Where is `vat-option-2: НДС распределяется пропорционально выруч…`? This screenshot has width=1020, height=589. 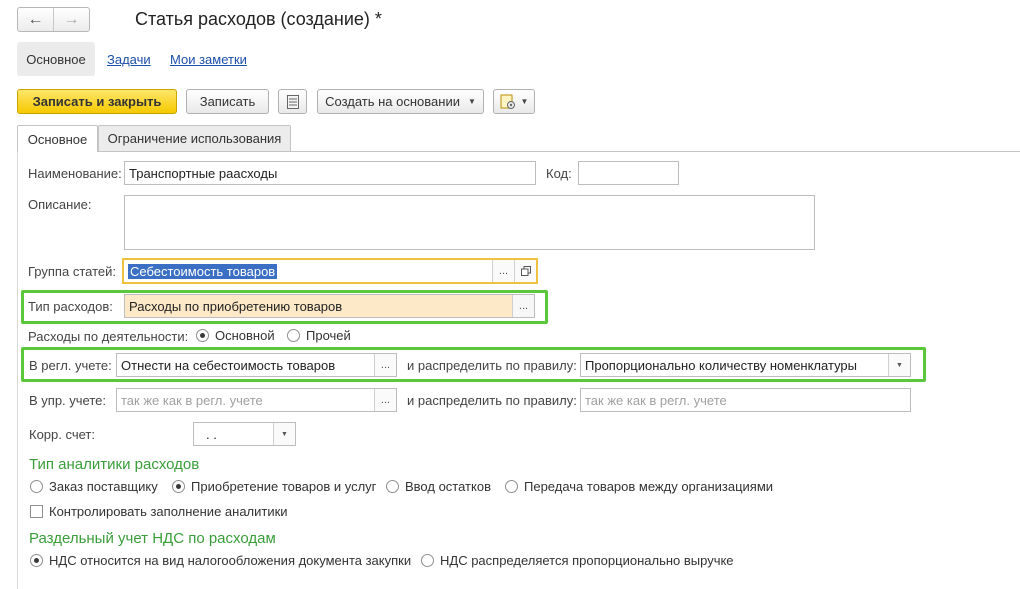
vat-option-2: НДС распределяется пропорционально выруч… is located at coordinates (577, 560).